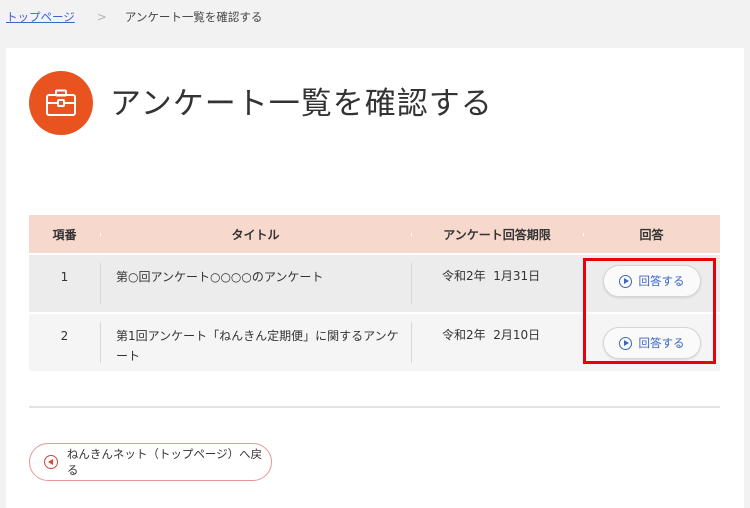  I want to click on back-to-top-label: ねんきんネット（トップページ）へ戻る, so click(164, 462).